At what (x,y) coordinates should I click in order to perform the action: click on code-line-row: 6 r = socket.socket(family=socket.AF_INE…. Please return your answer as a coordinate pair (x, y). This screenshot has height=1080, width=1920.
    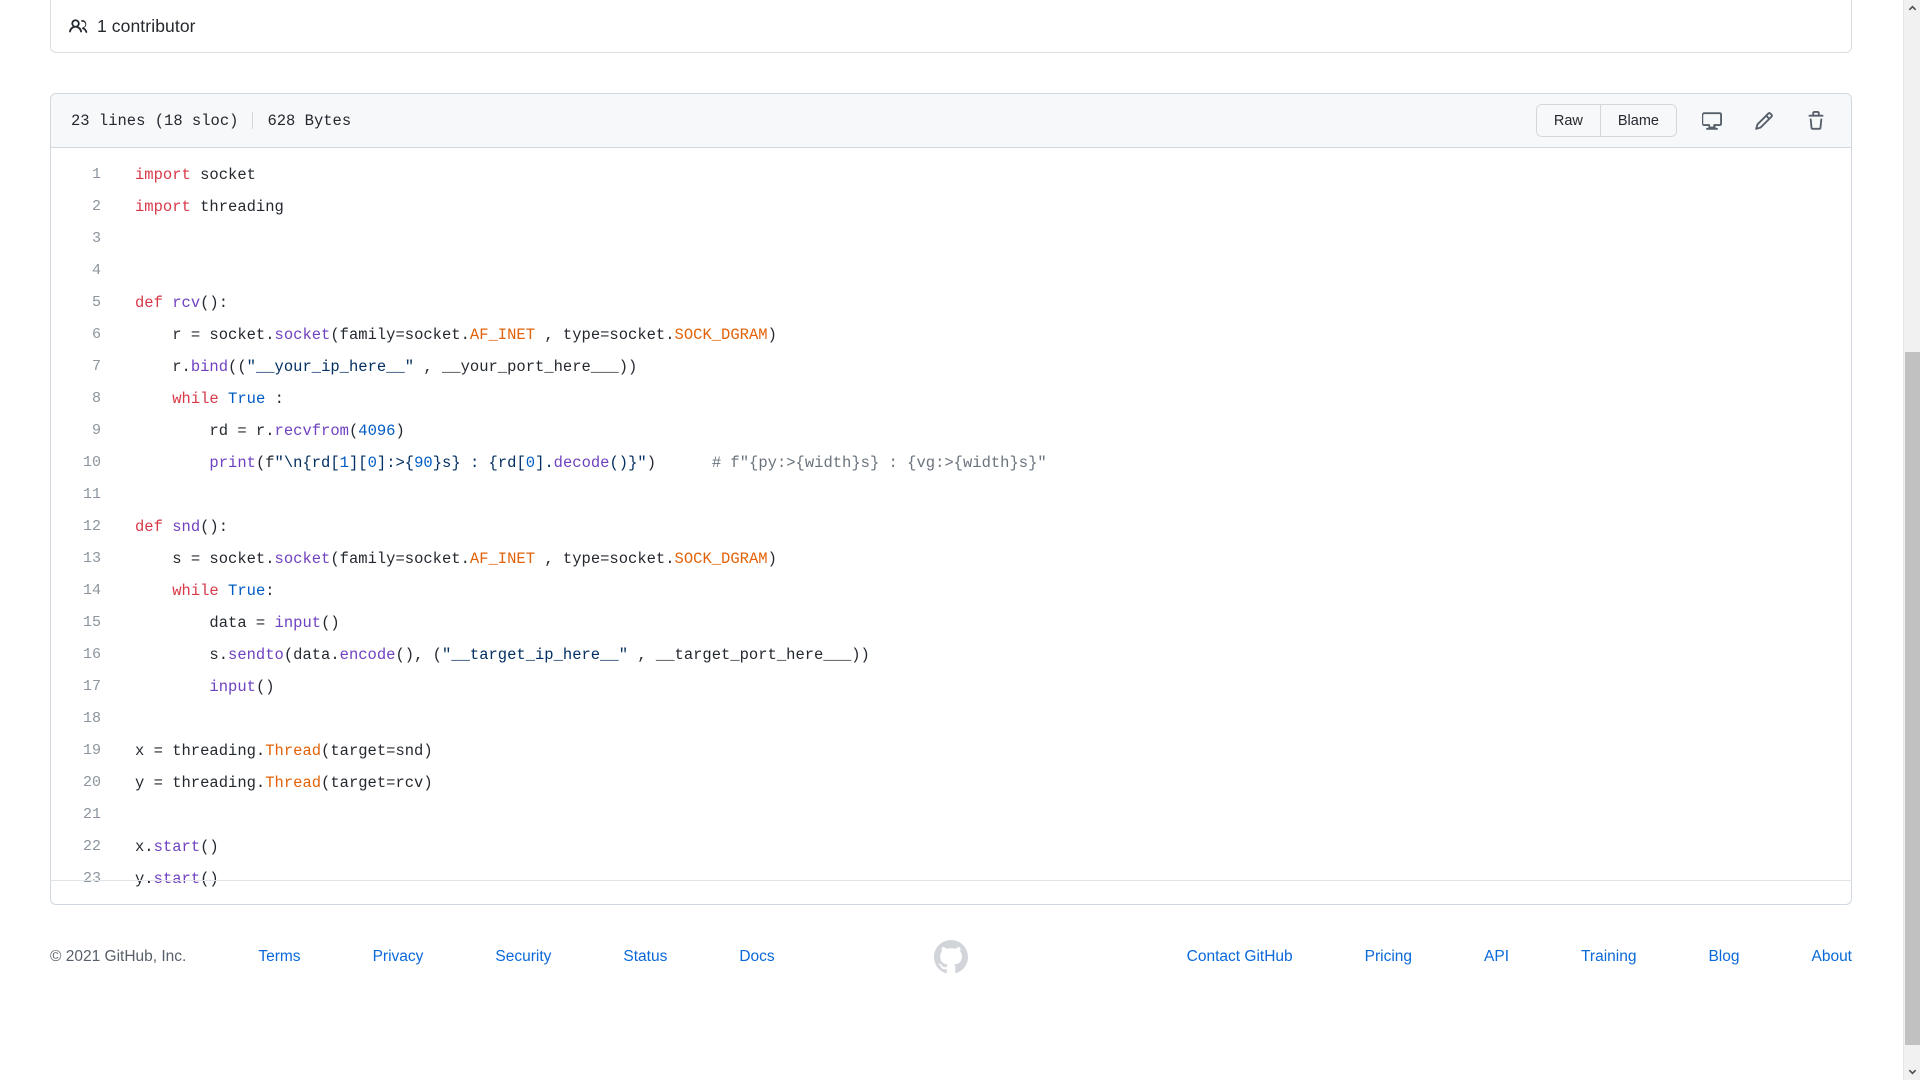
    Looking at the image, I should click on (951, 335).